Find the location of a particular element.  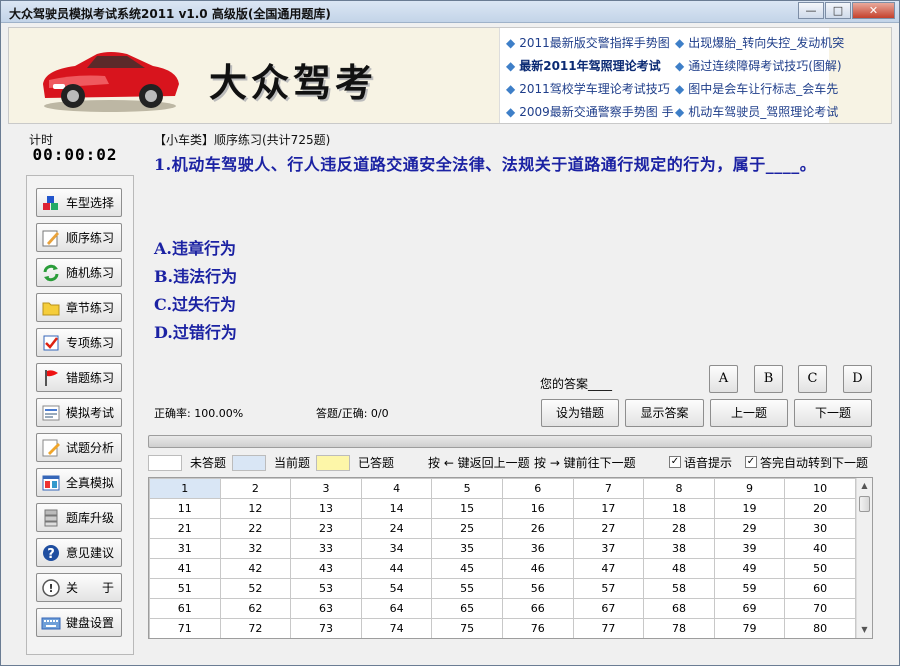

question-number-cell: 22 is located at coordinates (255, 528).